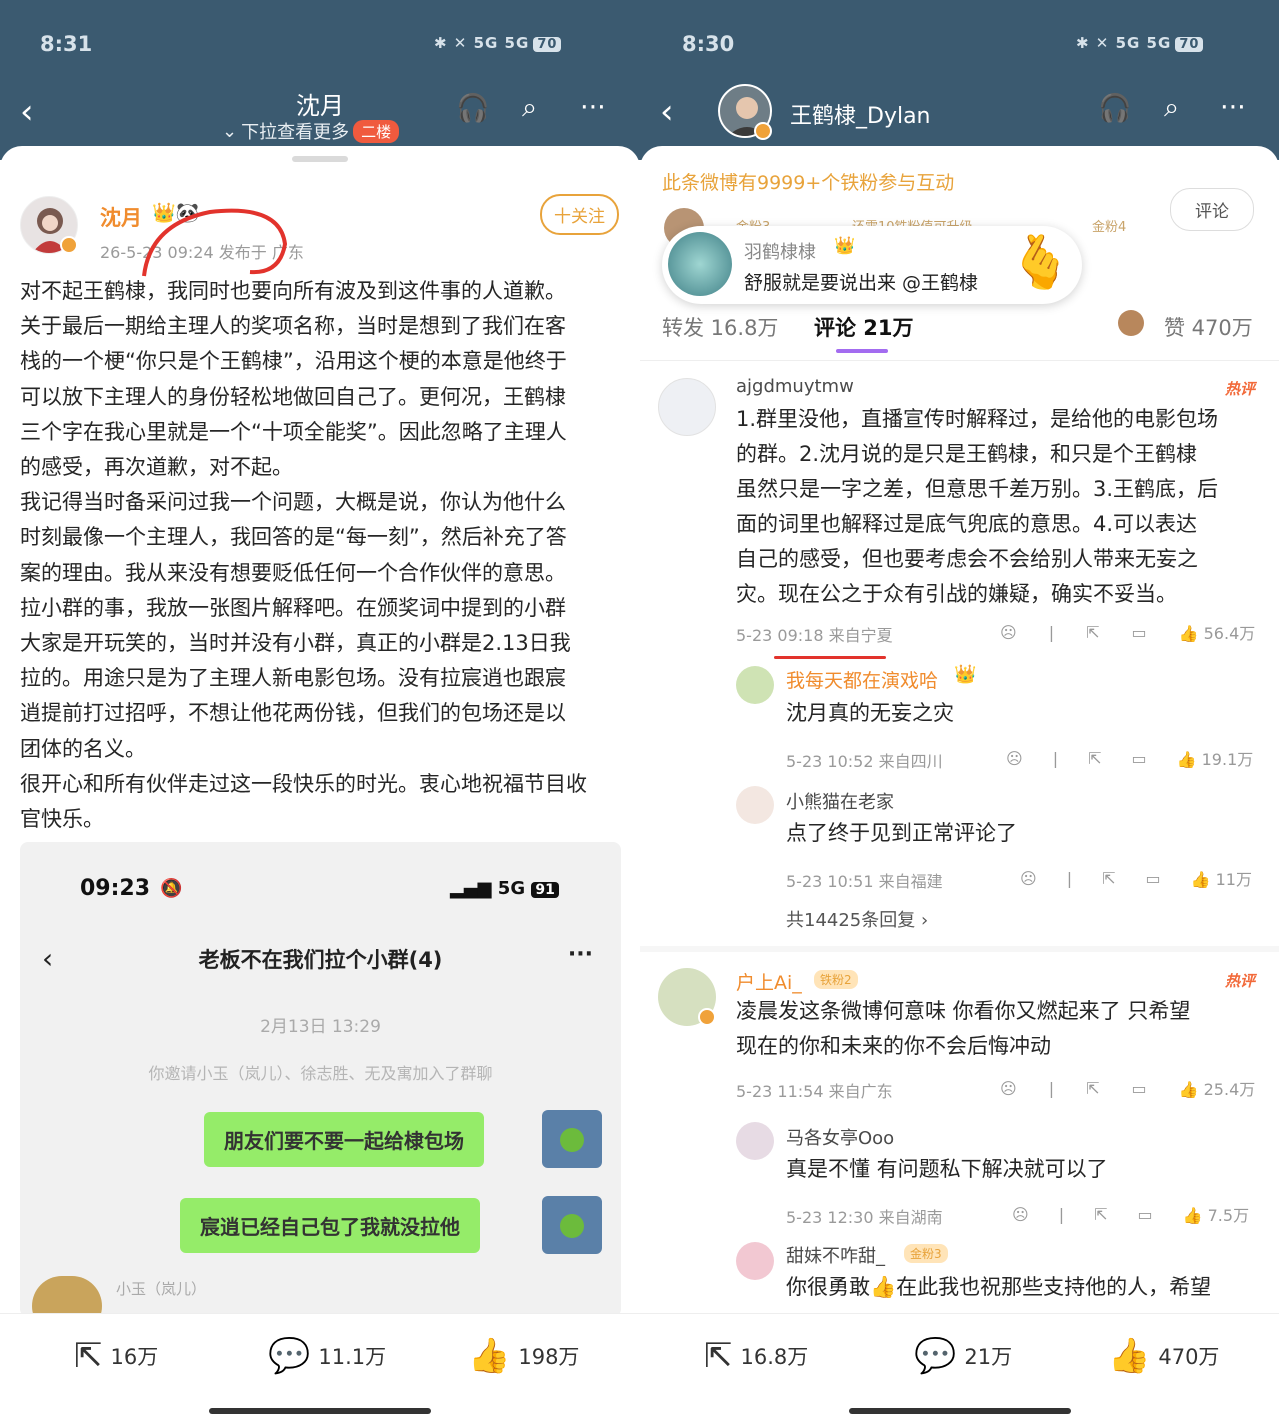 This screenshot has width=1279, height=1423. I want to click on fan-tag: 金粉4, so click(1109, 227).